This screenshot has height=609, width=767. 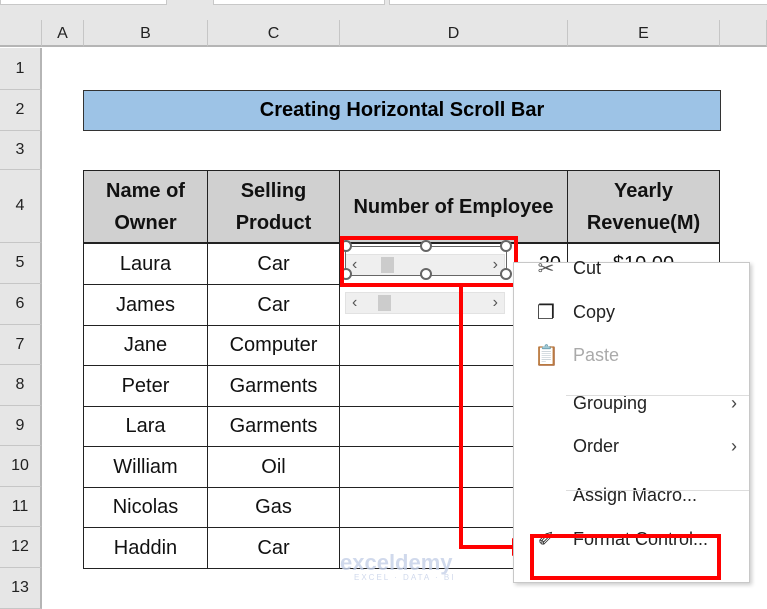 What do you see at coordinates (425, 303) in the screenshot?
I see `horizontal-scroll-bar: ‹ ›` at bounding box center [425, 303].